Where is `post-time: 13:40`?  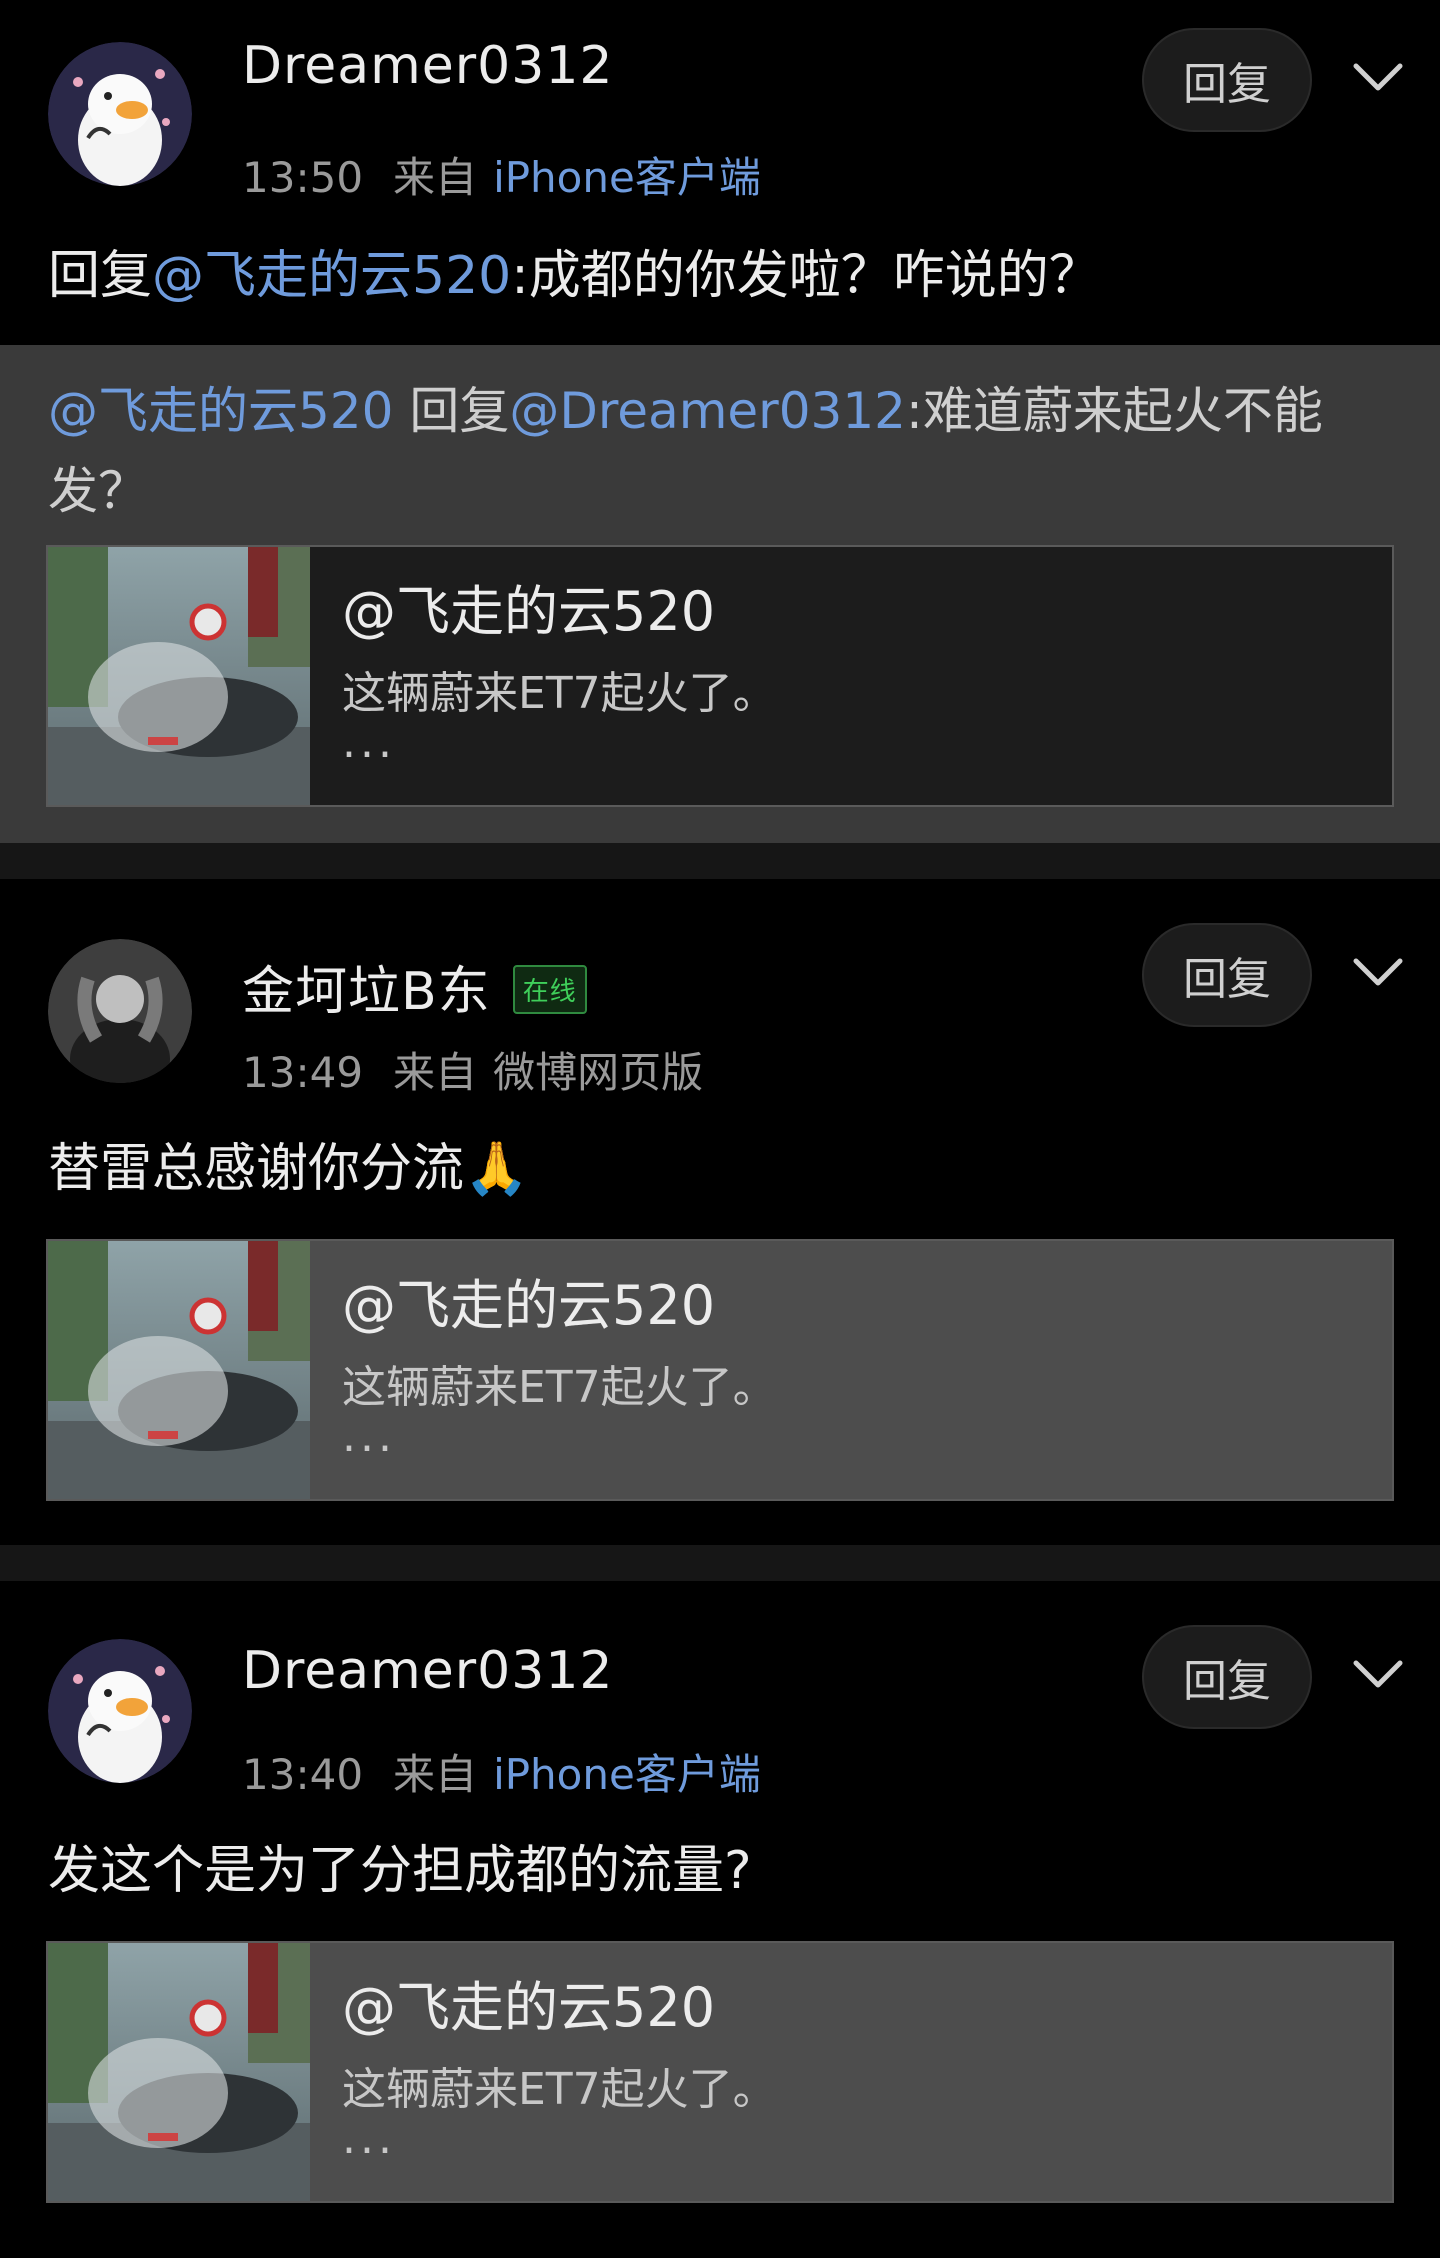 post-time: 13:40 is located at coordinates (303, 1774).